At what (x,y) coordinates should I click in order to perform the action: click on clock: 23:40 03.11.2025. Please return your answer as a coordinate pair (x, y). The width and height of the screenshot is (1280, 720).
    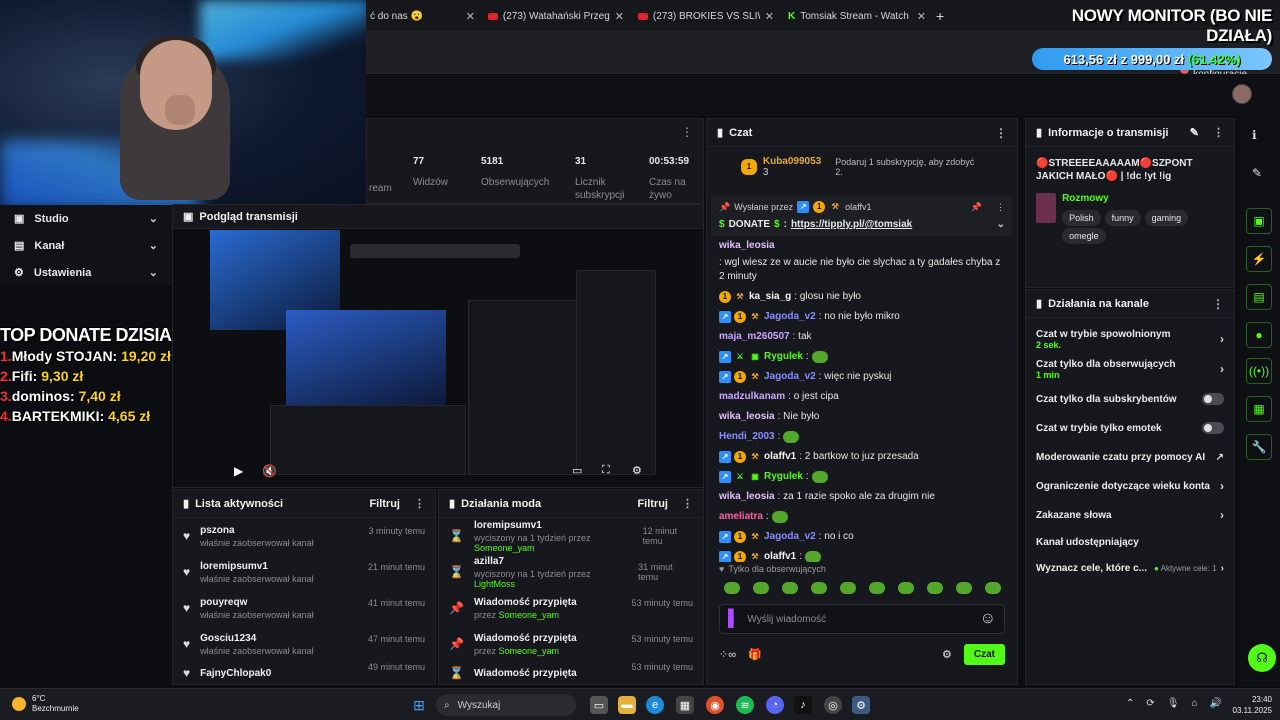
    Looking at the image, I should click on (1249, 705).